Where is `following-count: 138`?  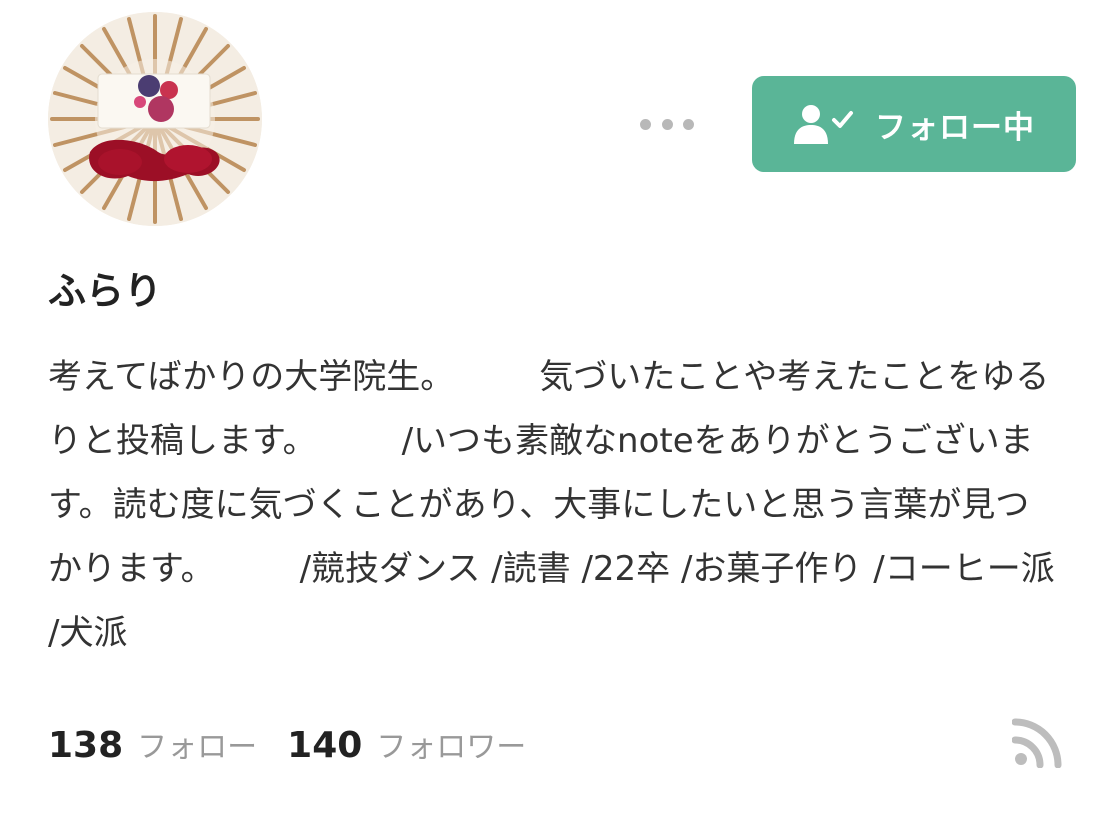
following-count: 138 is located at coordinates (86, 745).